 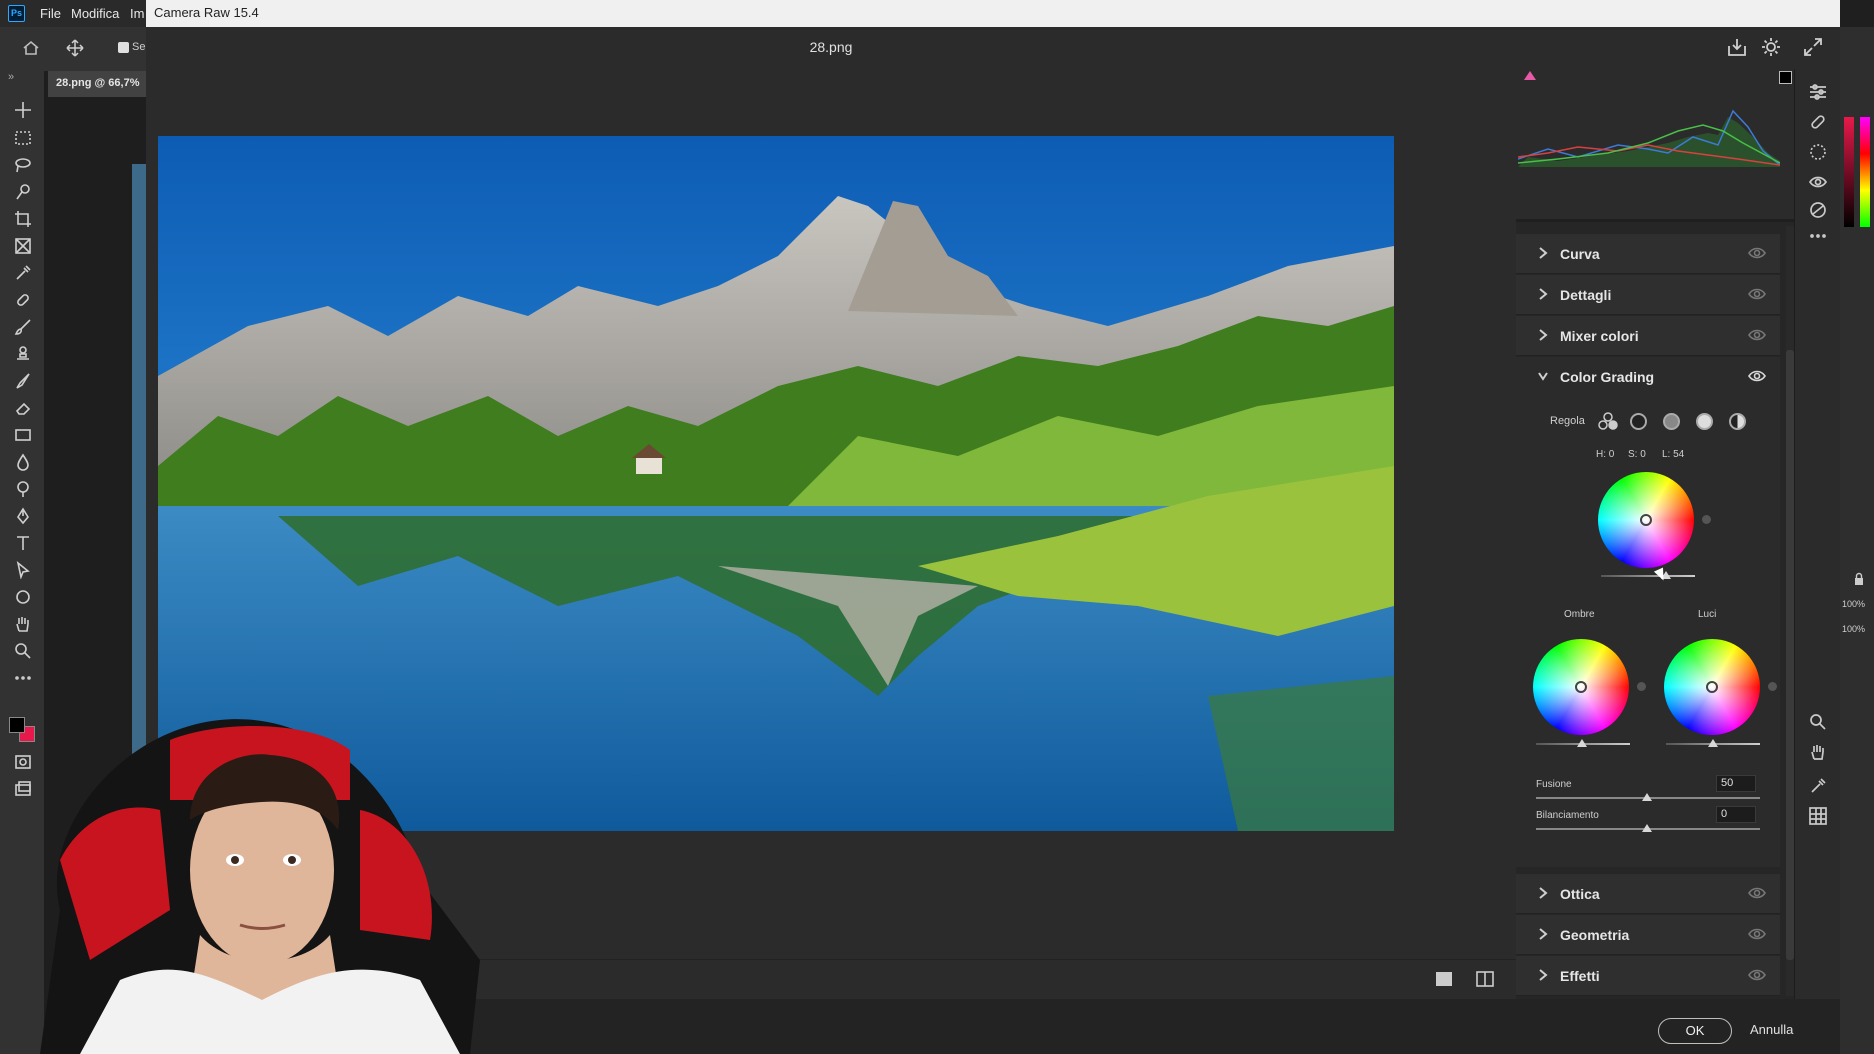 I want to click on shadows-luminance-thumb, so click(x=1582, y=743).